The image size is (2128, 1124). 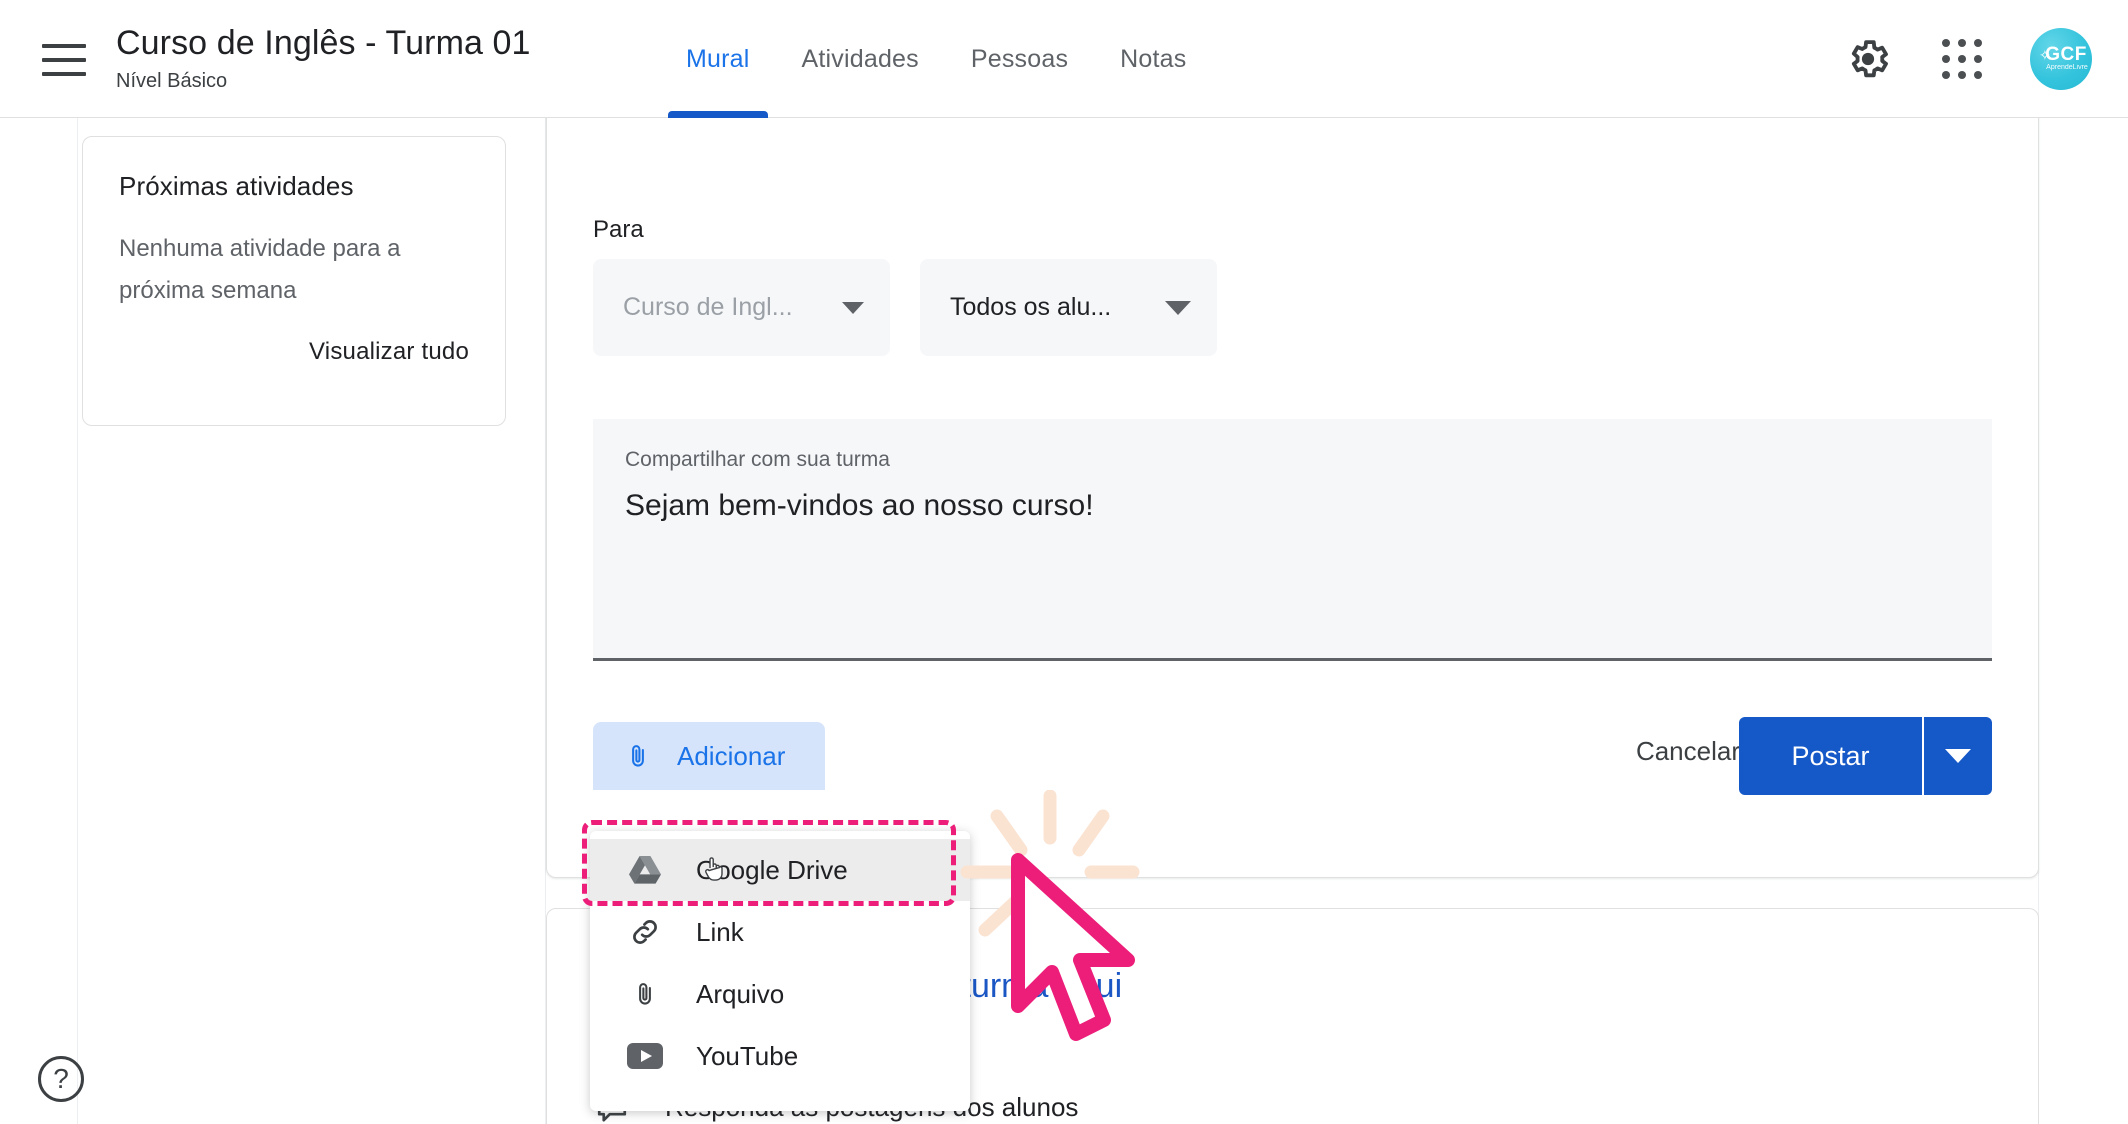 What do you see at coordinates (731, 755) in the screenshot?
I see `add-attachment-label: Adicionar` at bounding box center [731, 755].